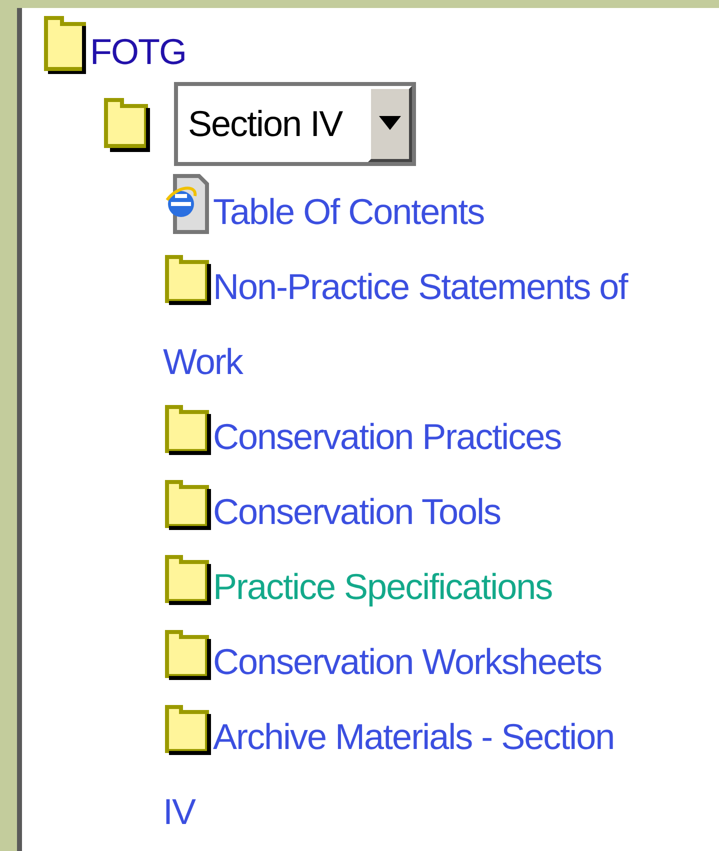 This screenshot has width=719, height=851. Describe the element at coordinates (295, 124) in the screenshot. I see `section-dropdown: Section IV` at that location.